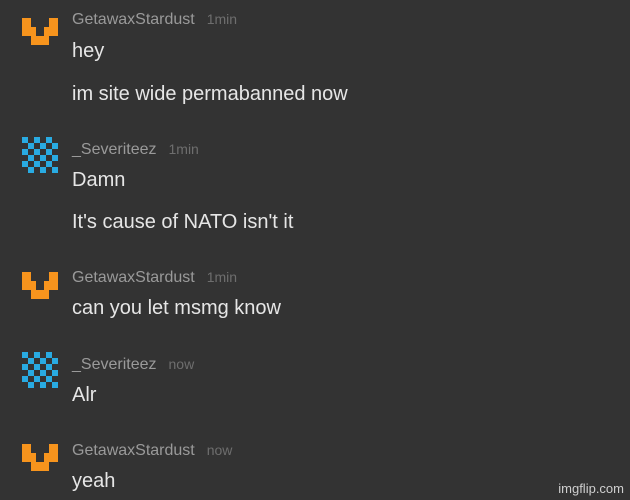  Describe the element at coordinates (99, 180) in the screenshot. I see `message-text: Damn` at that location.